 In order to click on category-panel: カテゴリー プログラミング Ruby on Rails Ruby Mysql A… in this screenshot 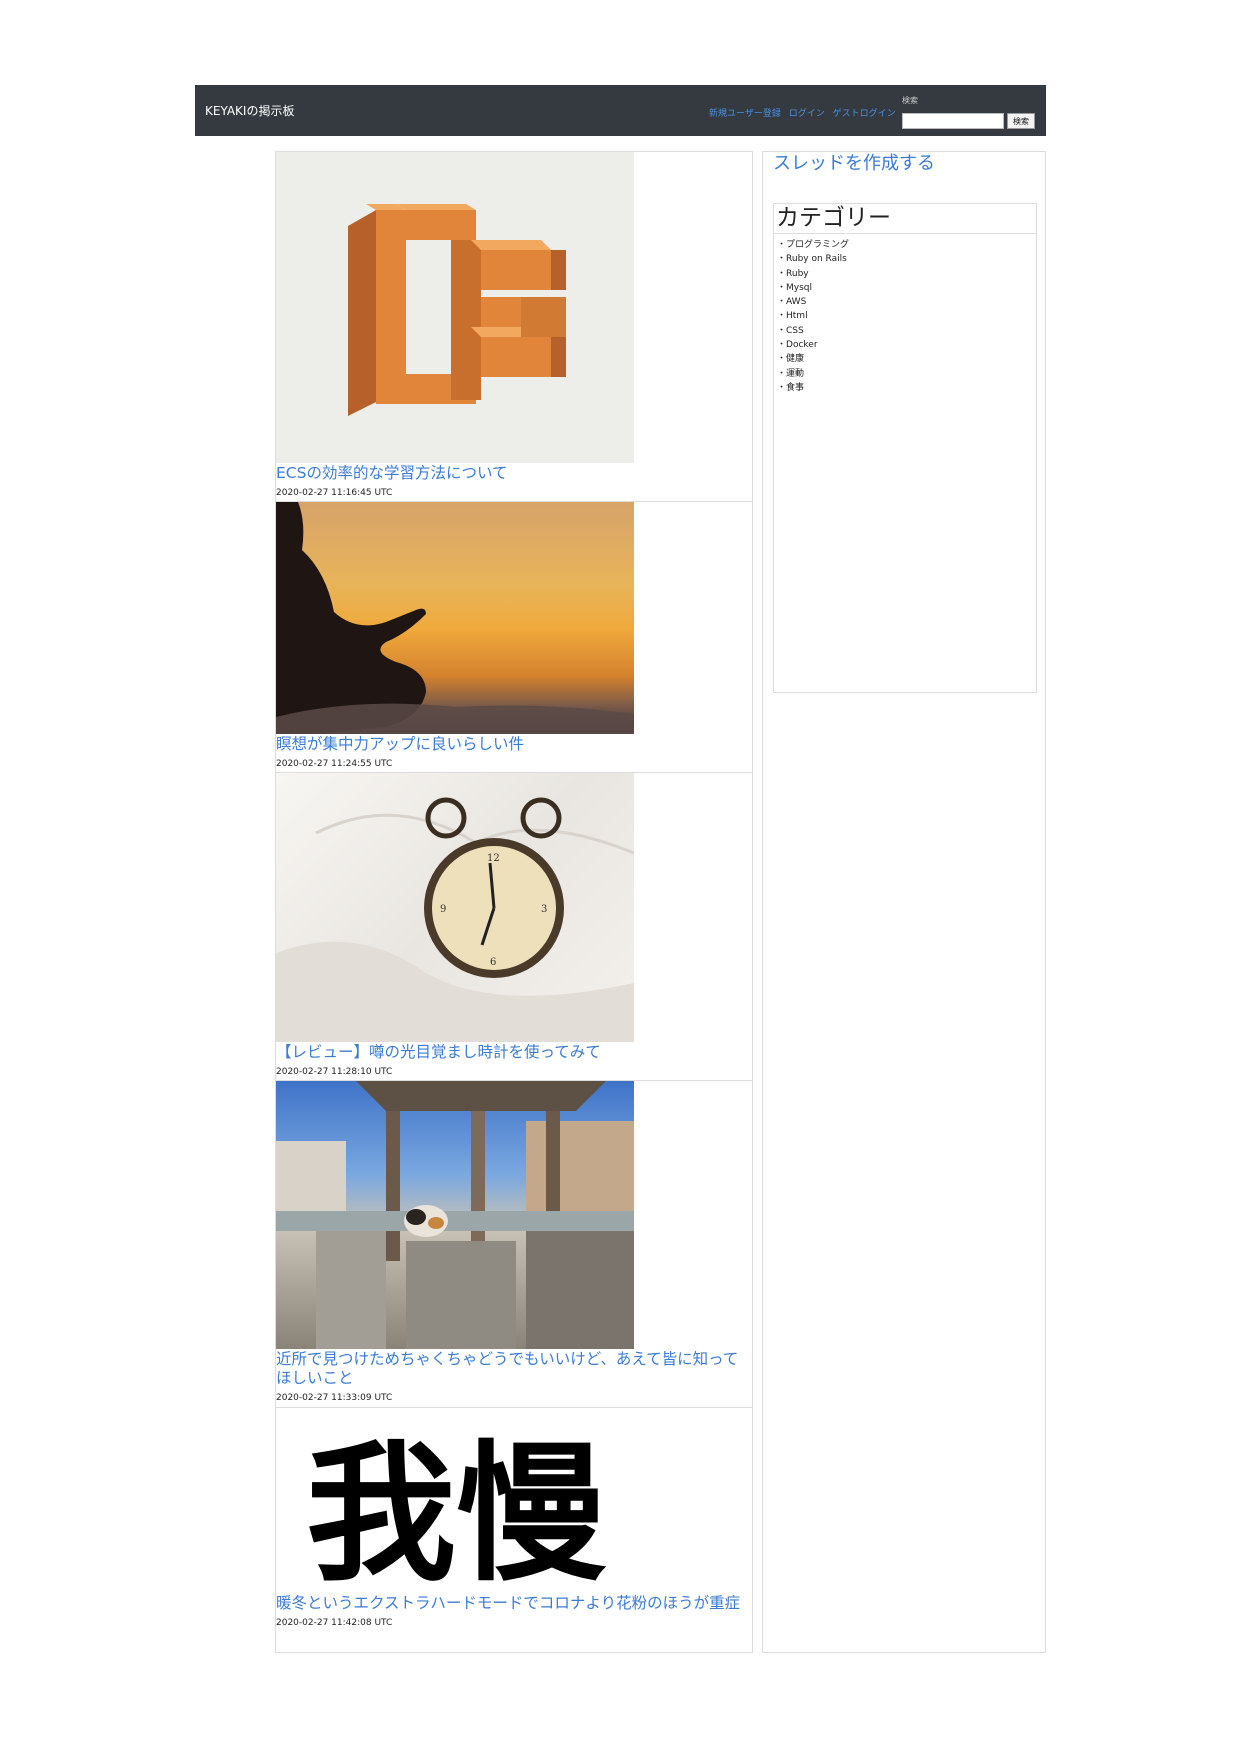, I will do `click(905, 448)`.